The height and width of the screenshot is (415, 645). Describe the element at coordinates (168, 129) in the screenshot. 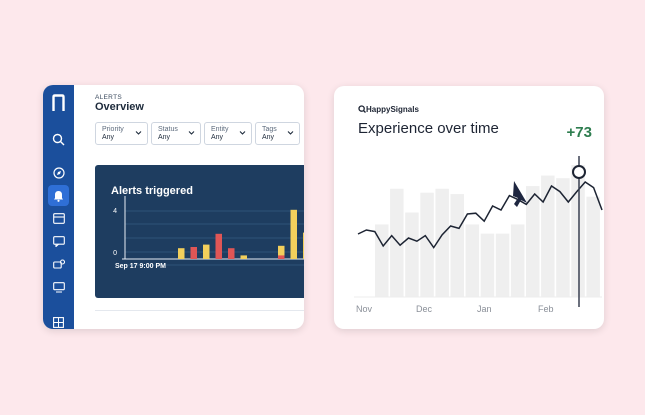

I see `filter-label: Status` at that location.